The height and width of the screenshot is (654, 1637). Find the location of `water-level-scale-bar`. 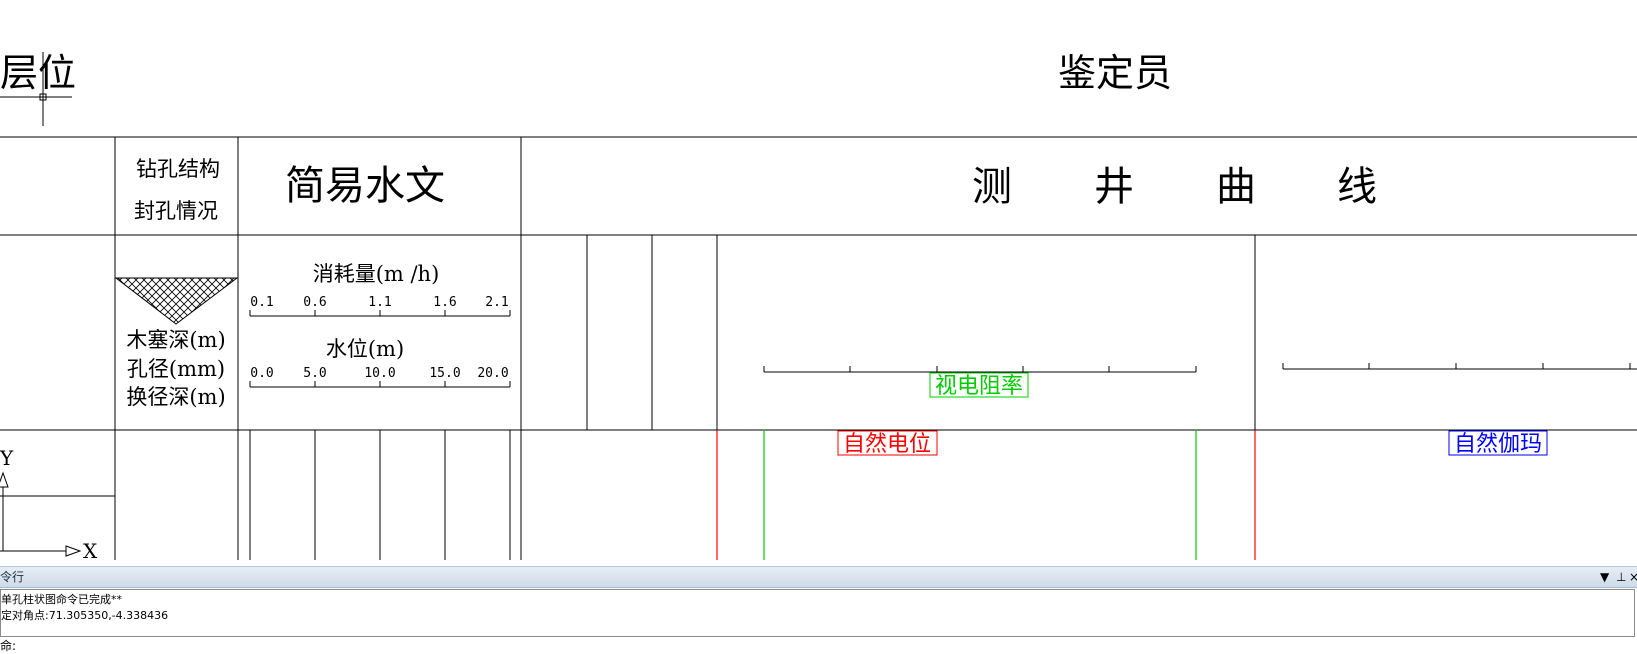

water-level-scale-bar is located at coordinates (380, 384).